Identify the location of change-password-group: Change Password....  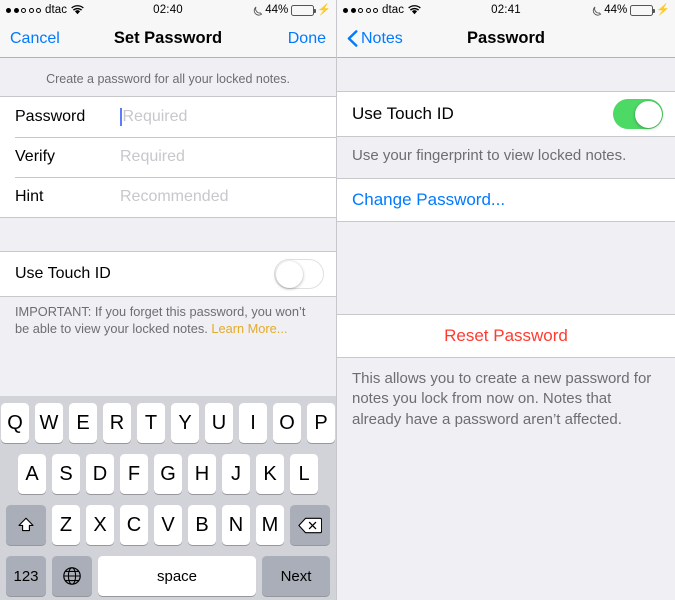
(506, 199).